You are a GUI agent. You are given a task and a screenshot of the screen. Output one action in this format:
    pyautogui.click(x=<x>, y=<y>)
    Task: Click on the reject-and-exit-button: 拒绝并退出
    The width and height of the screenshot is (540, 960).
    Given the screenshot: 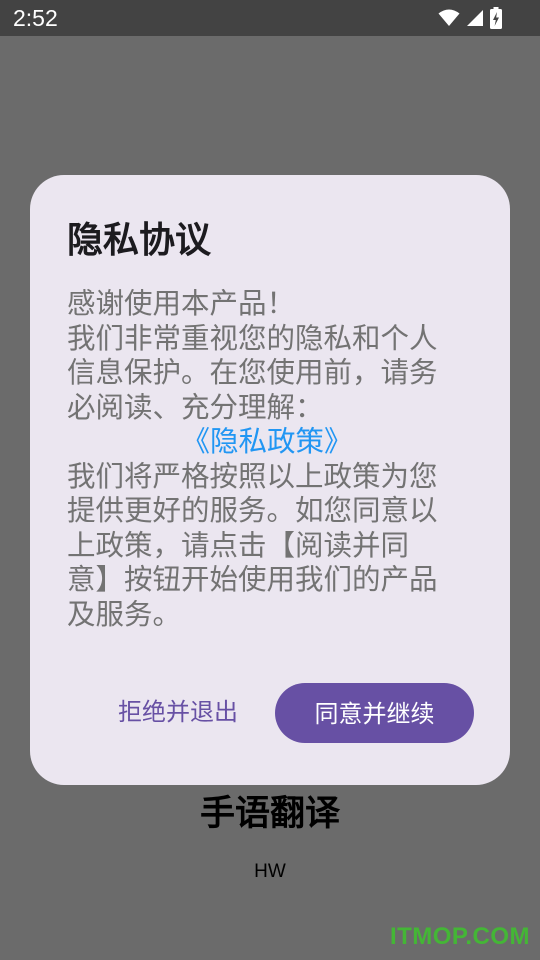 What is the action you would take?
    pyautogui.click(x=178, y=712)
    